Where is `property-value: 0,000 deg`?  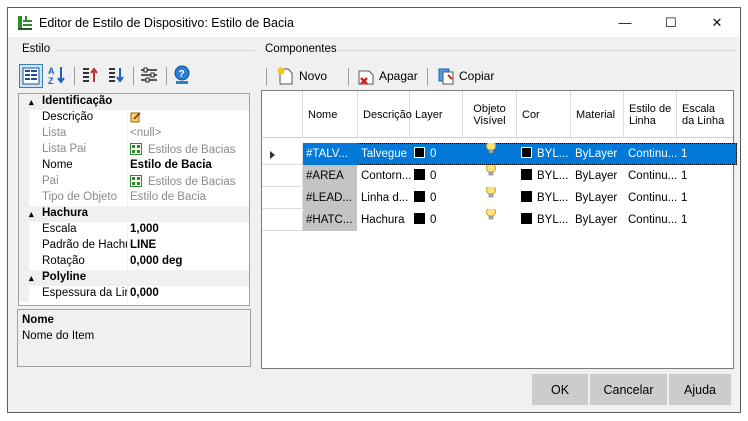
property-value: 0,000 deg is located at coordinates (189, 261).